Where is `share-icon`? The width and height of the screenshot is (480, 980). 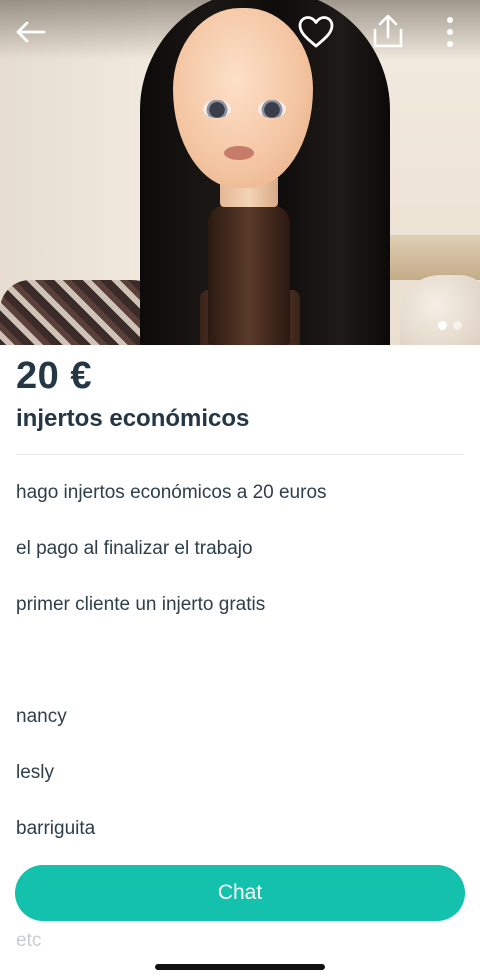 share-icon is located at coordinates (388, 31).